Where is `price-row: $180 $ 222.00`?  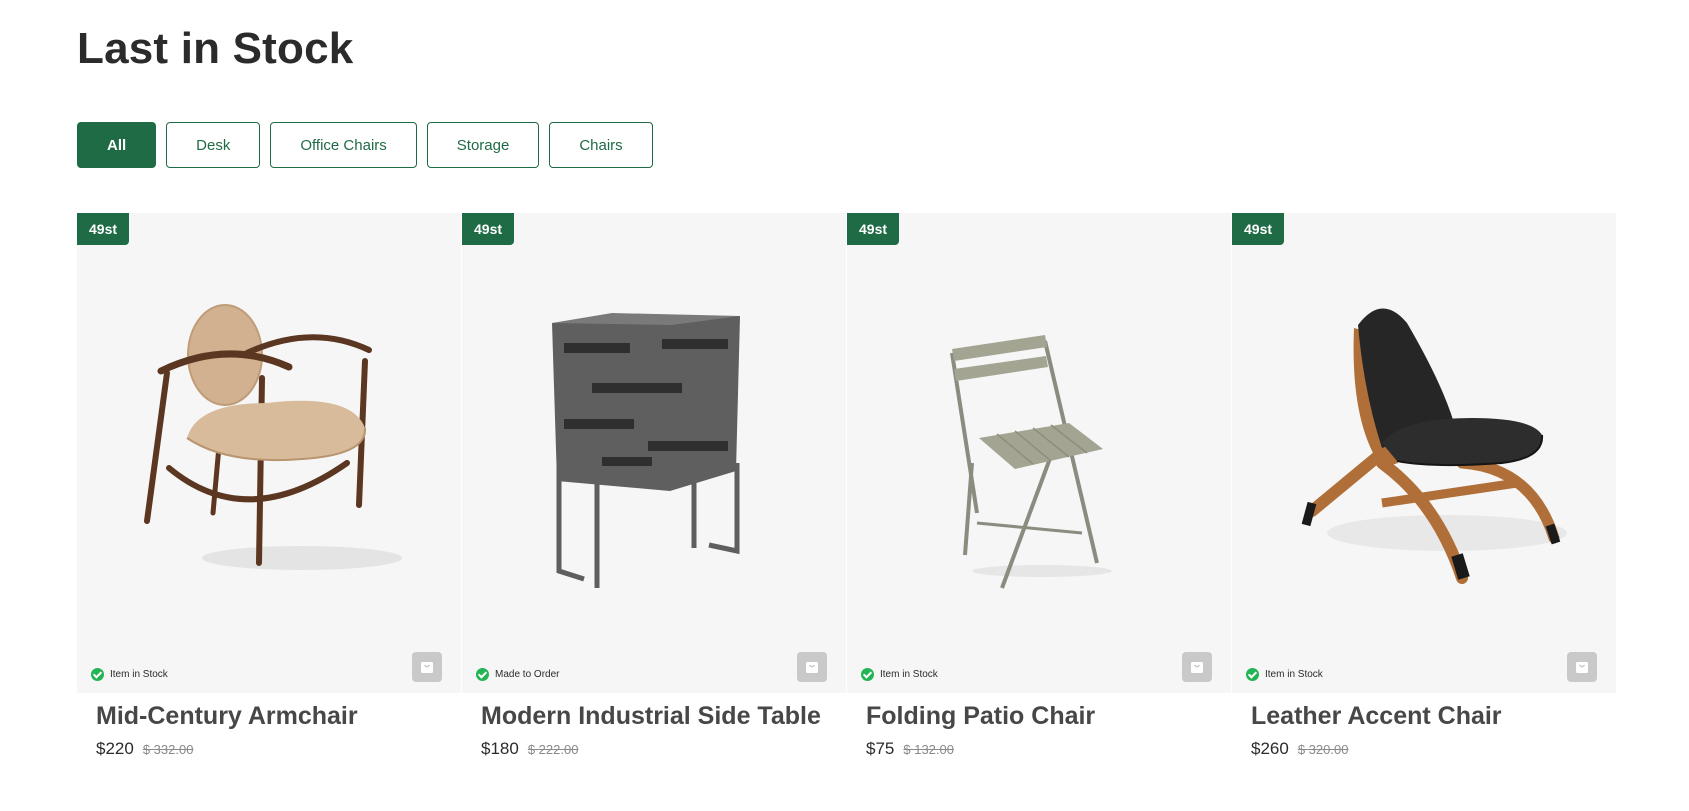 price-row: $180 $ 222.00 is located at coordinates (663, 749).